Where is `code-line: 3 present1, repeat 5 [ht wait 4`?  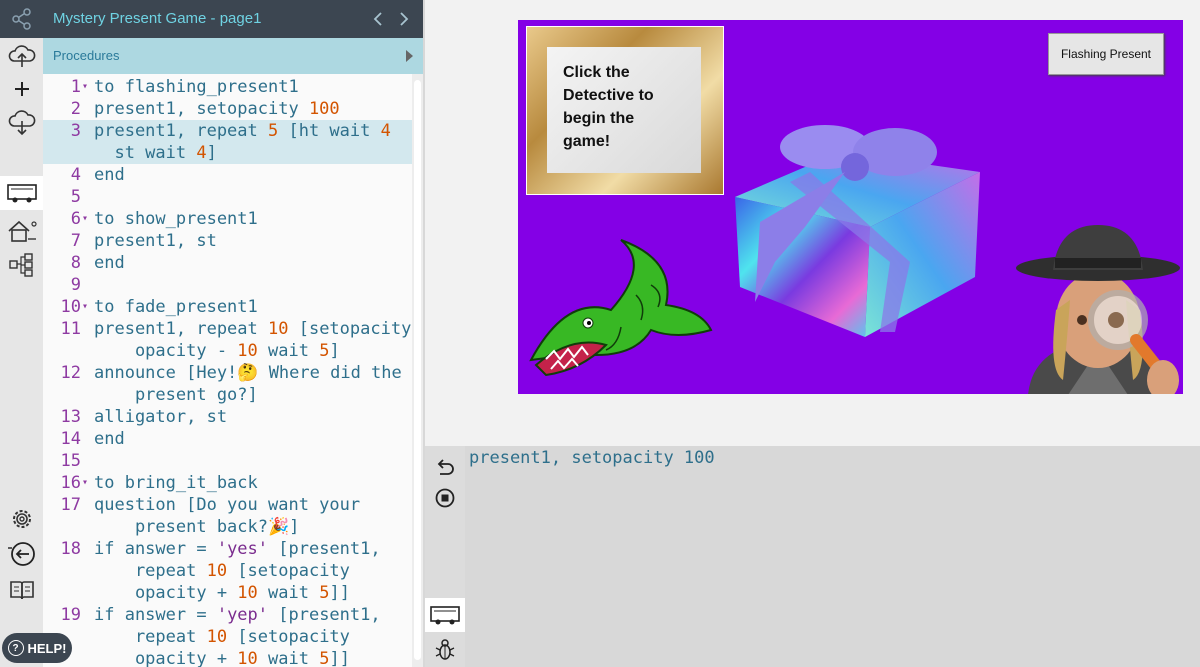 code-line: 3 present1, repeat 5 [ht wait 4 is located at coordinates (227, 131).